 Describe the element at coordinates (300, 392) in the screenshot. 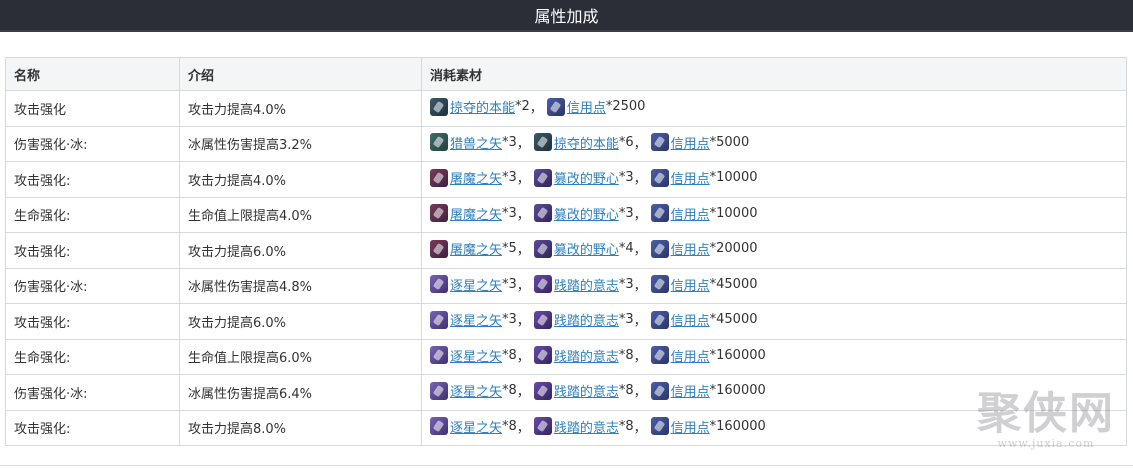

I see `row-description-cell: 冰属性伤害提高6.4%` at that location.